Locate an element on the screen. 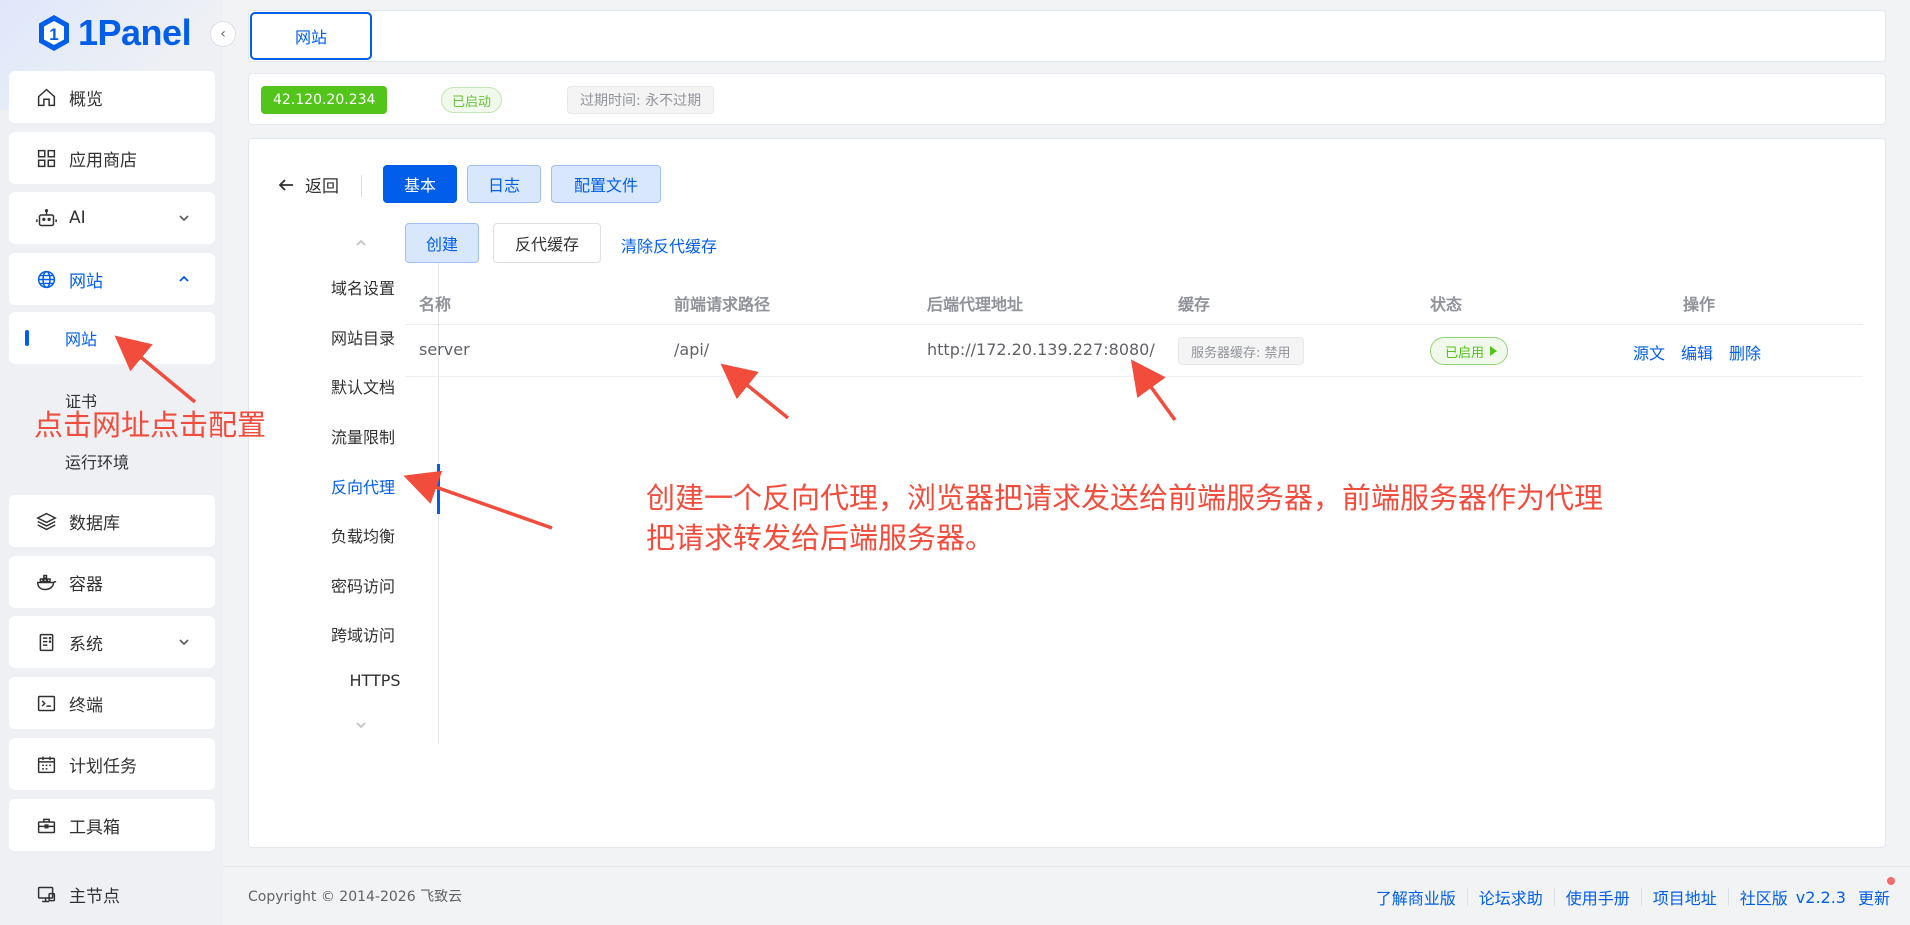 The height and width of the screenshot is (925, 1910). cell-name: server is located at coordinates (444, 349).